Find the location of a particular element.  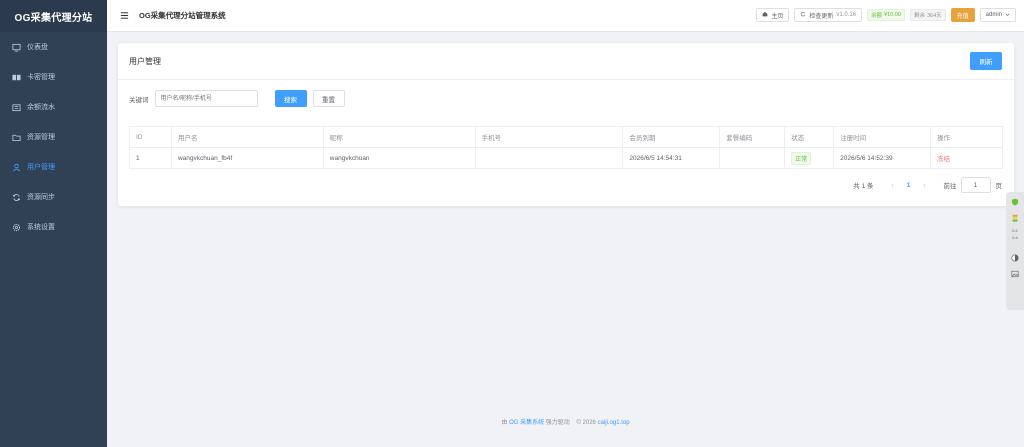

cell-register-time: 2026/5/6 14:52:39 is located at coordinates (882, 158).